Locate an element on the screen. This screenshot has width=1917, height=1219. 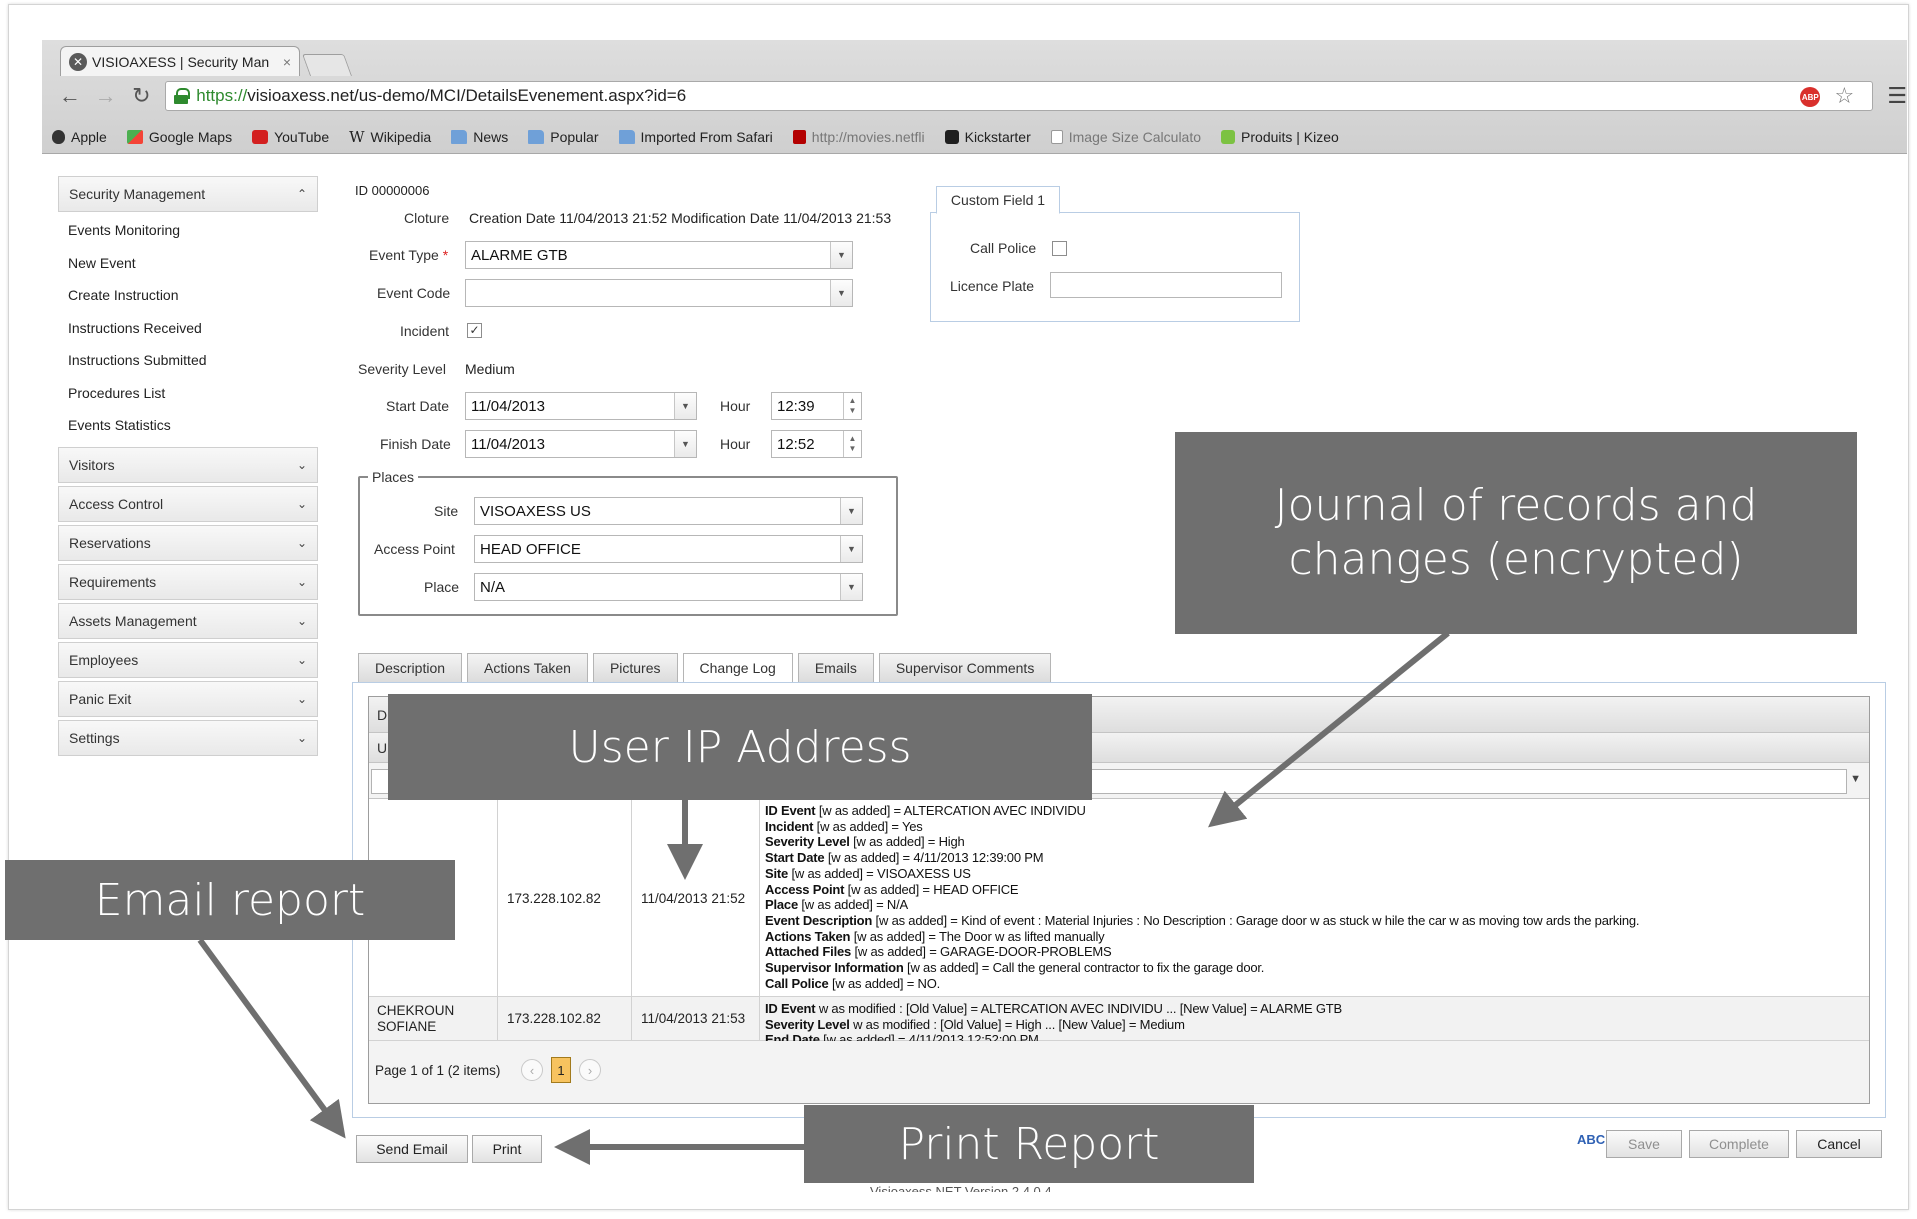
user-ip-callout: User IP Address is located at coordinates (740, 747).